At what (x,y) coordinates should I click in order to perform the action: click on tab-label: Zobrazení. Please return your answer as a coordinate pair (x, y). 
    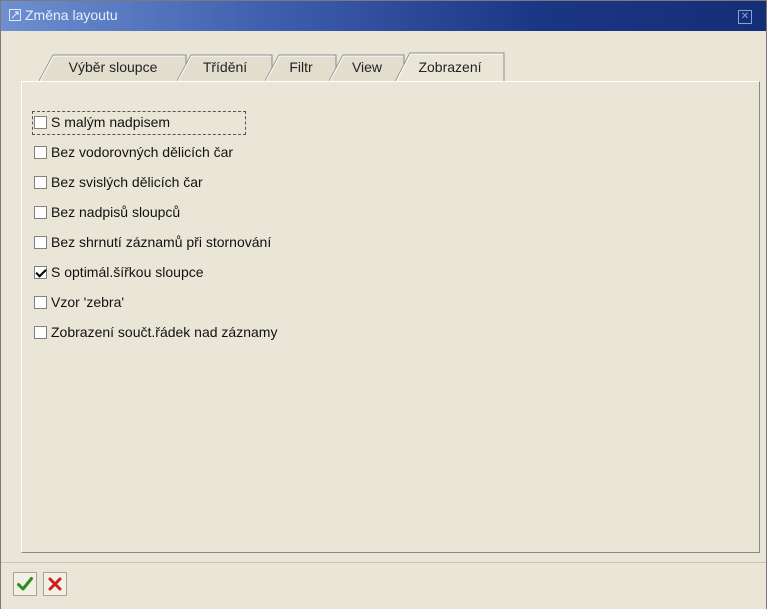
    Looking at the image, I should click on (450, 67).